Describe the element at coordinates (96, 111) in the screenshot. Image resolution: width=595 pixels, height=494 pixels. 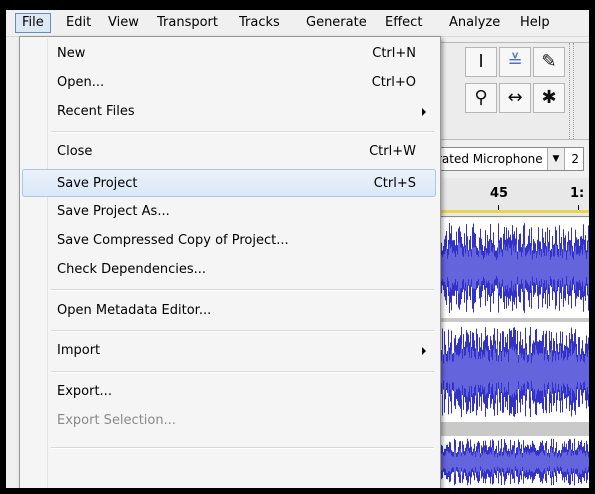
I see `menu-item-label: Recent Files` at that location.